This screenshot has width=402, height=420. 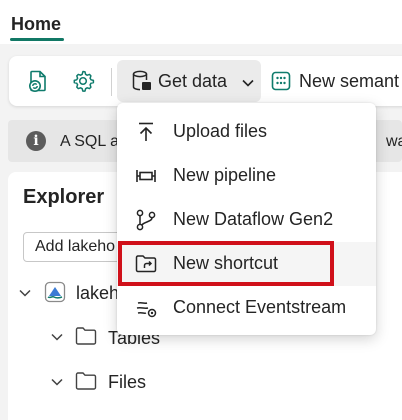 What do you see at coordinates (146, 132) in the screenshot?
I see `upload-icon` at bounding box center [146, 132].